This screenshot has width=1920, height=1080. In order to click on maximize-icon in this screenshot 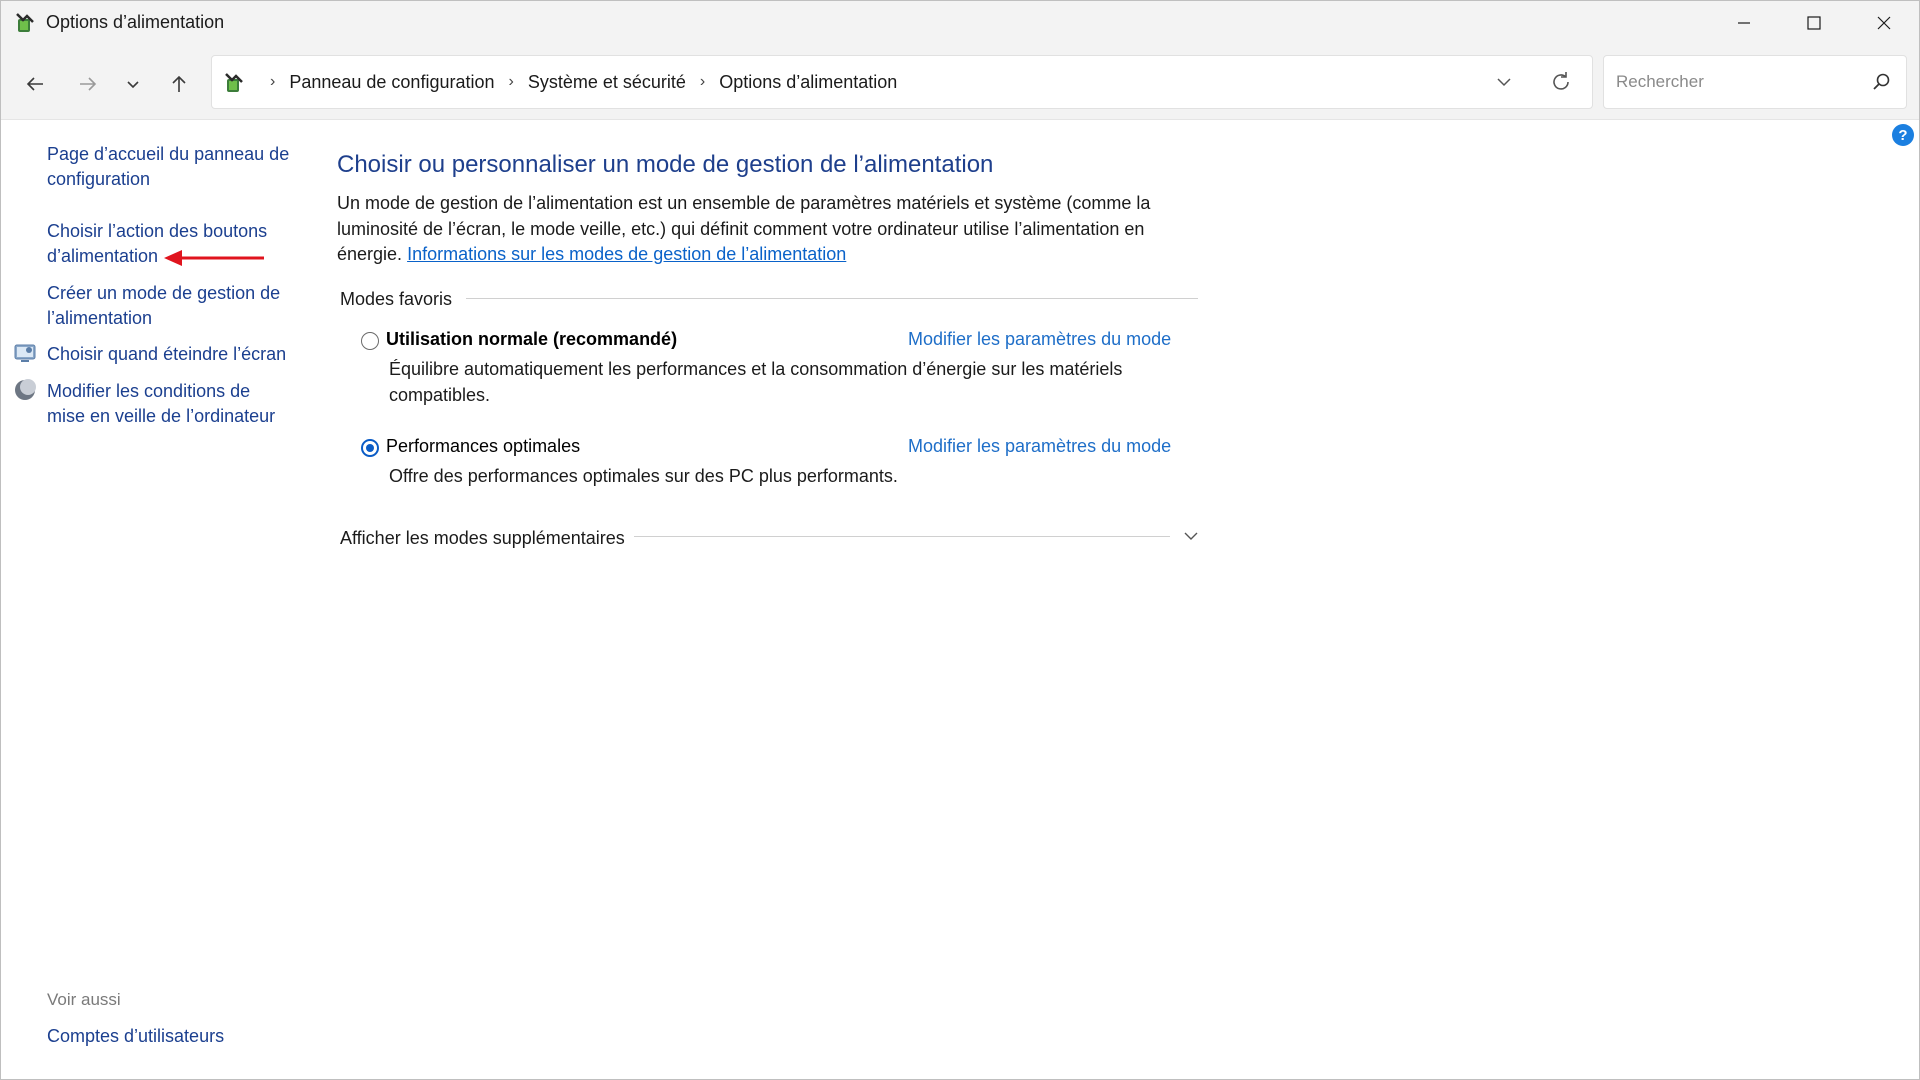, I will do `click(1814, 23)`.